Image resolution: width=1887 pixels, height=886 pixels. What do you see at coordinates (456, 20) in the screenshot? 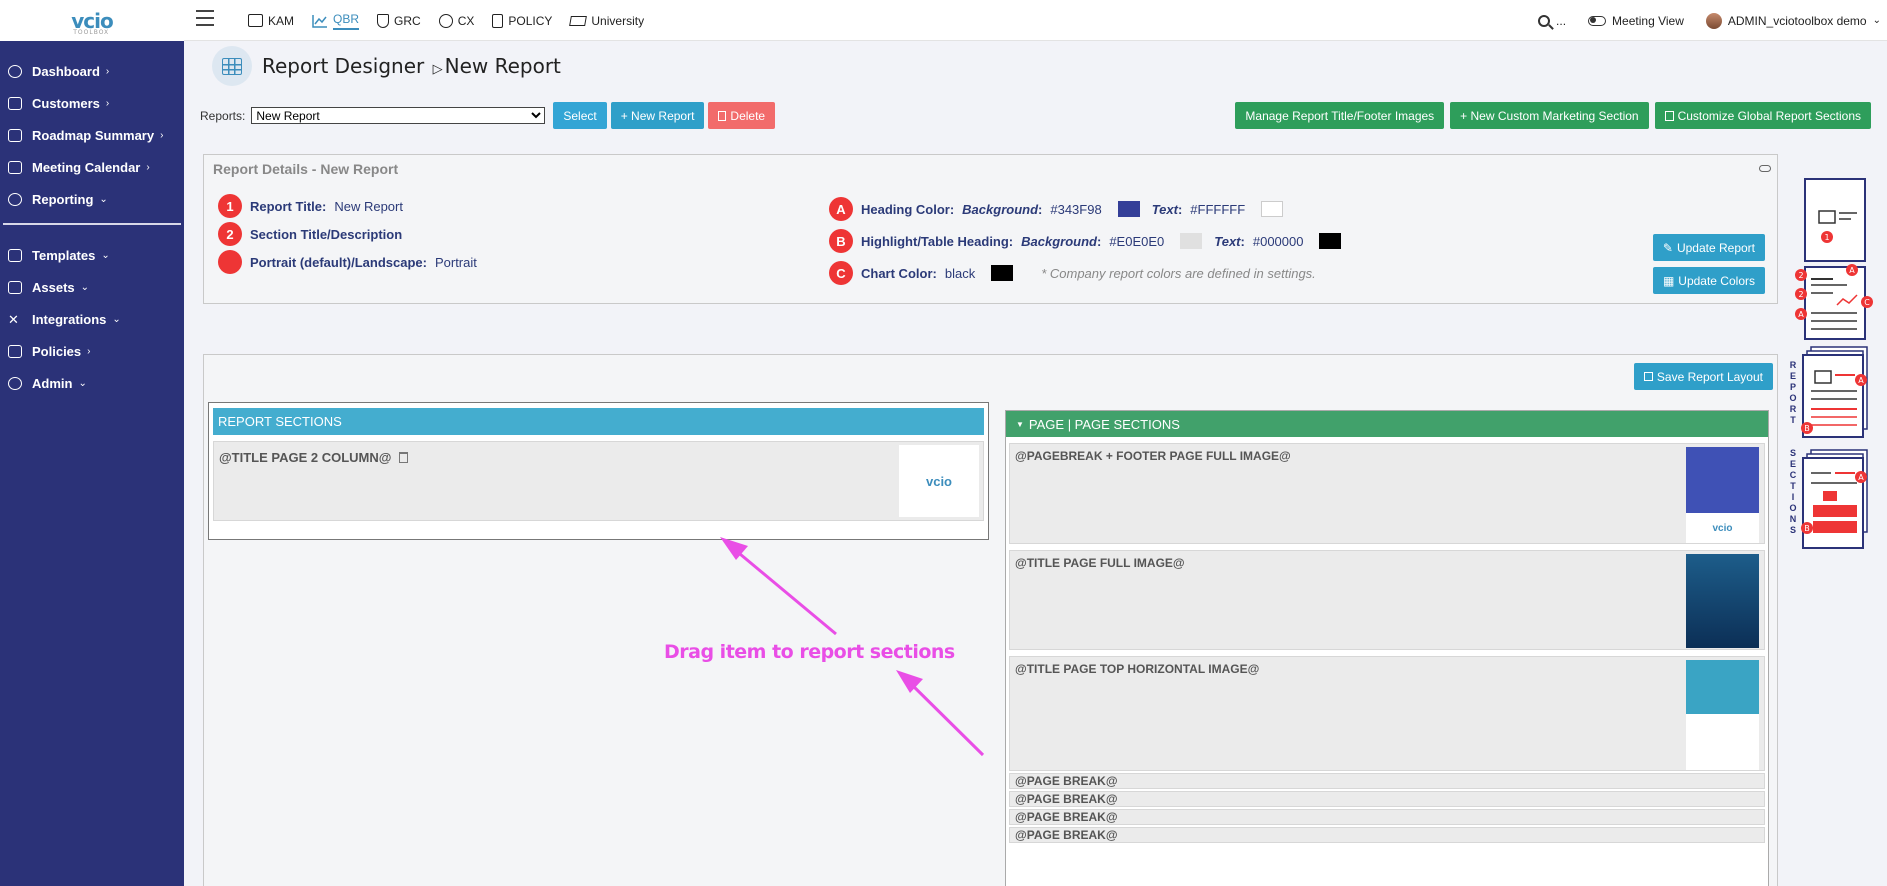
I see `nav-cx: CX` at bounding box center [456, 20].